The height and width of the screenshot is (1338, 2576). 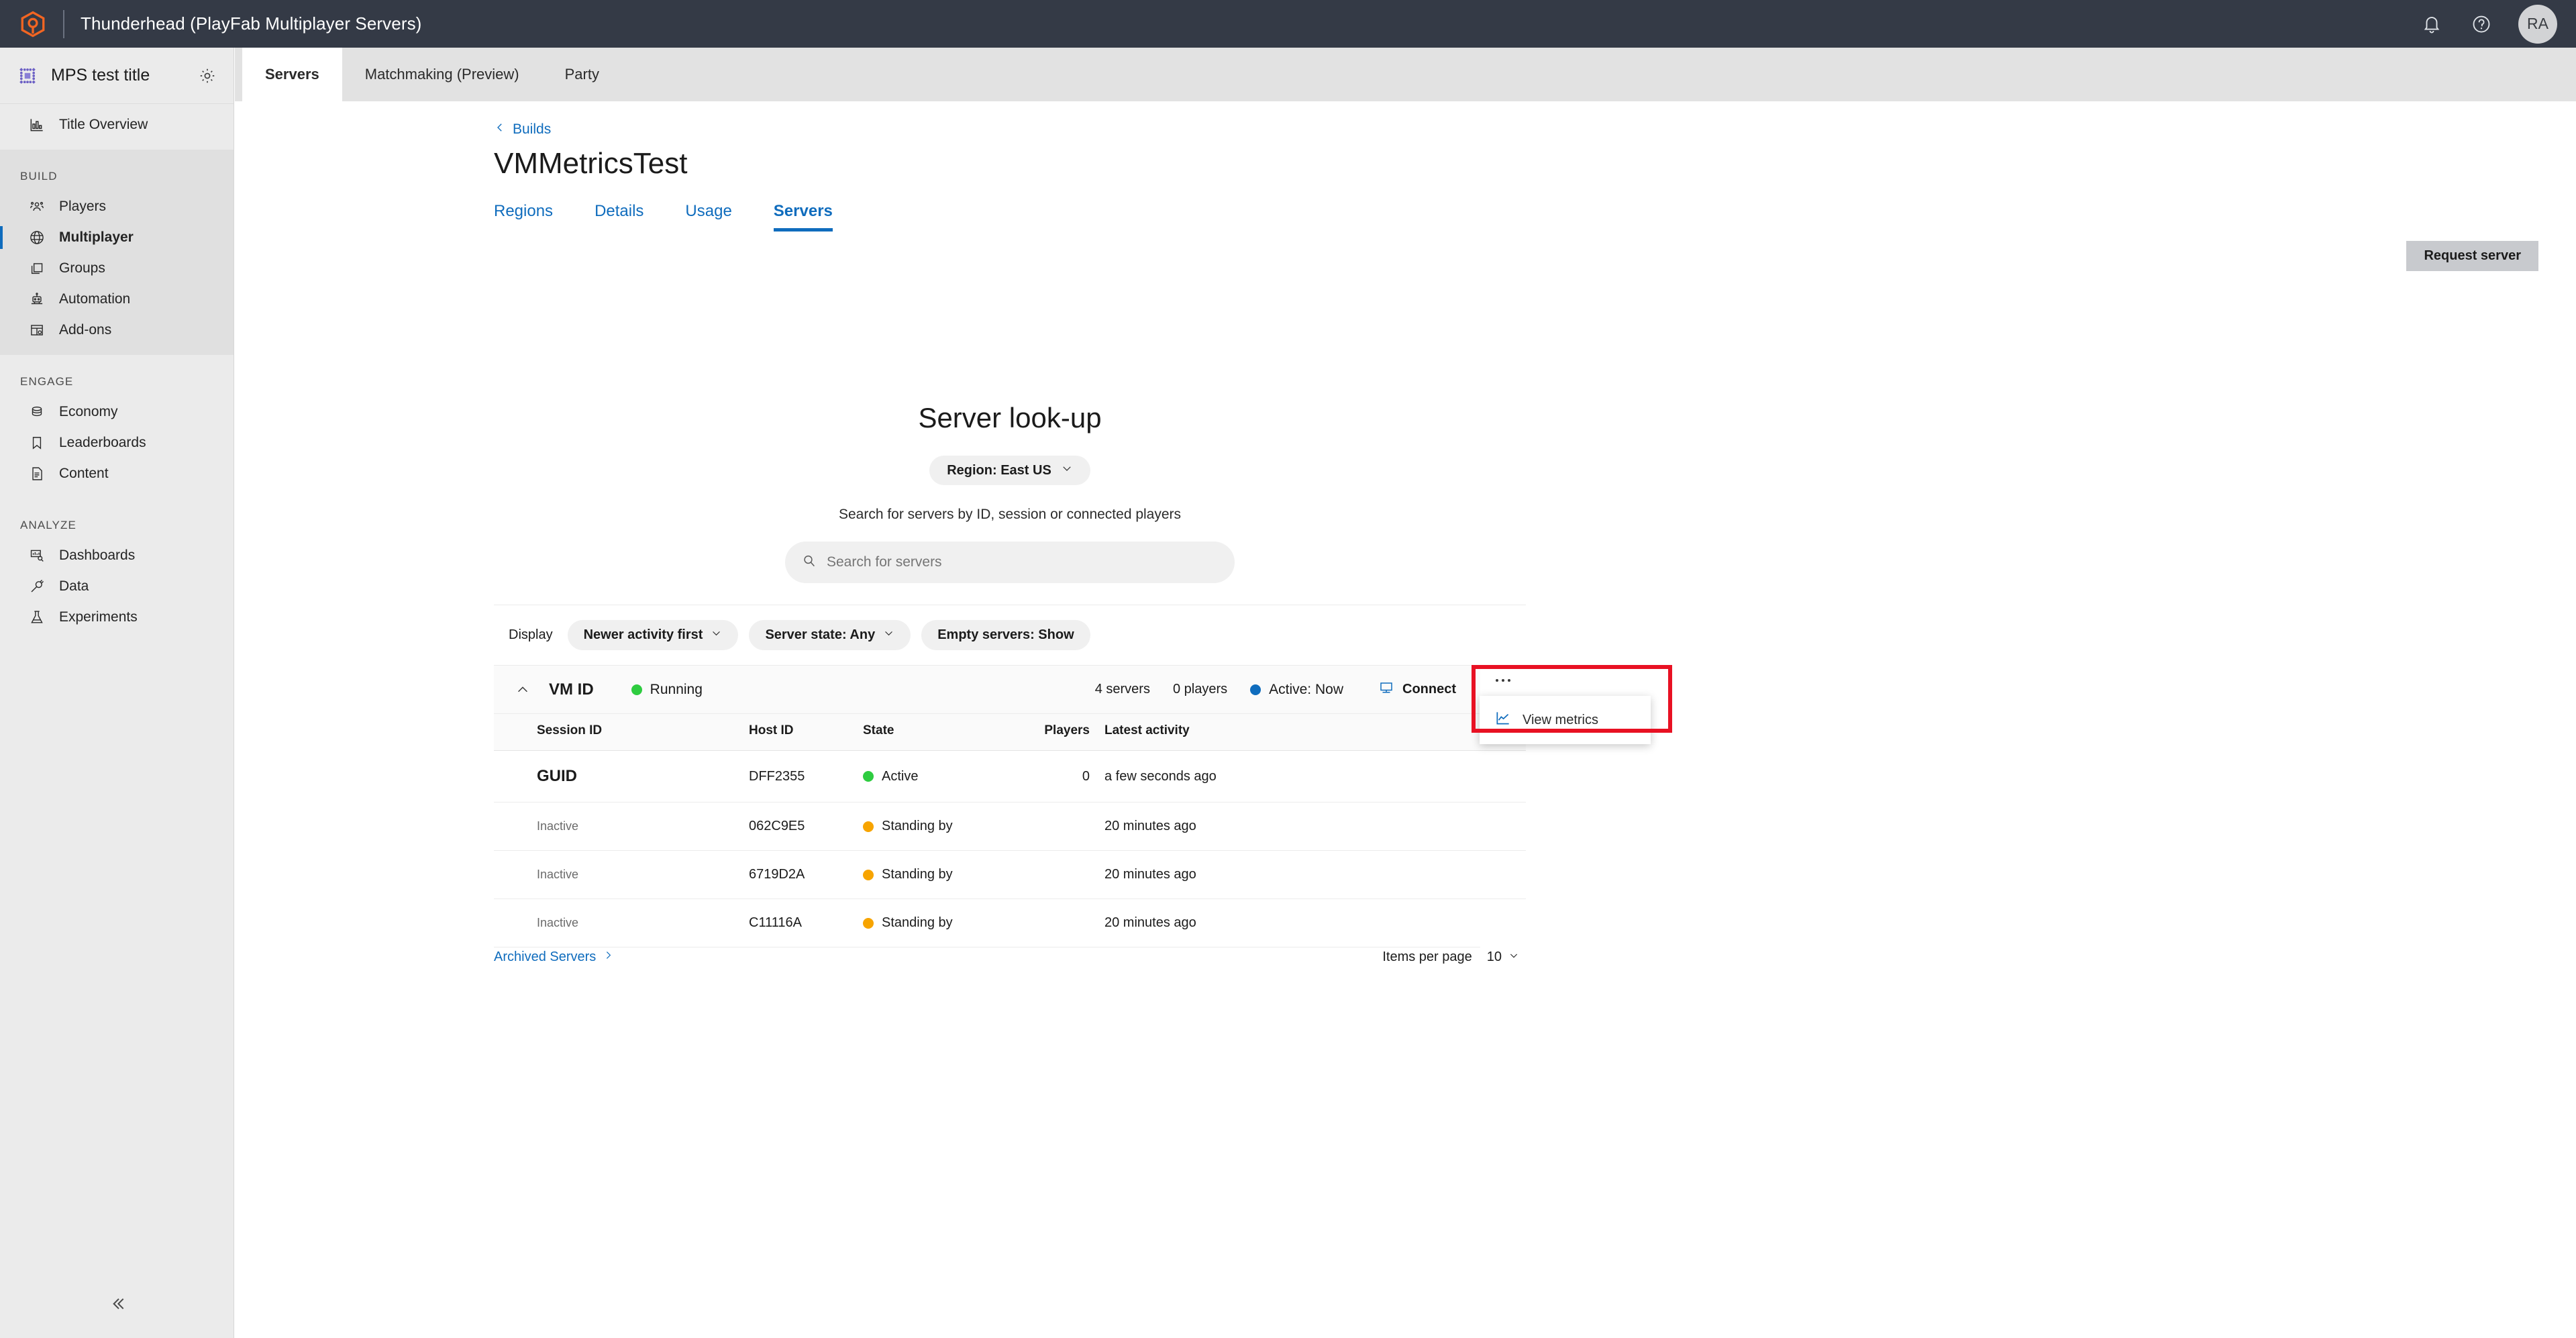 What do you see at coordinates (531, 634) in the screenshot?
I see `display-label: Display` at bounding box center [531, 634].